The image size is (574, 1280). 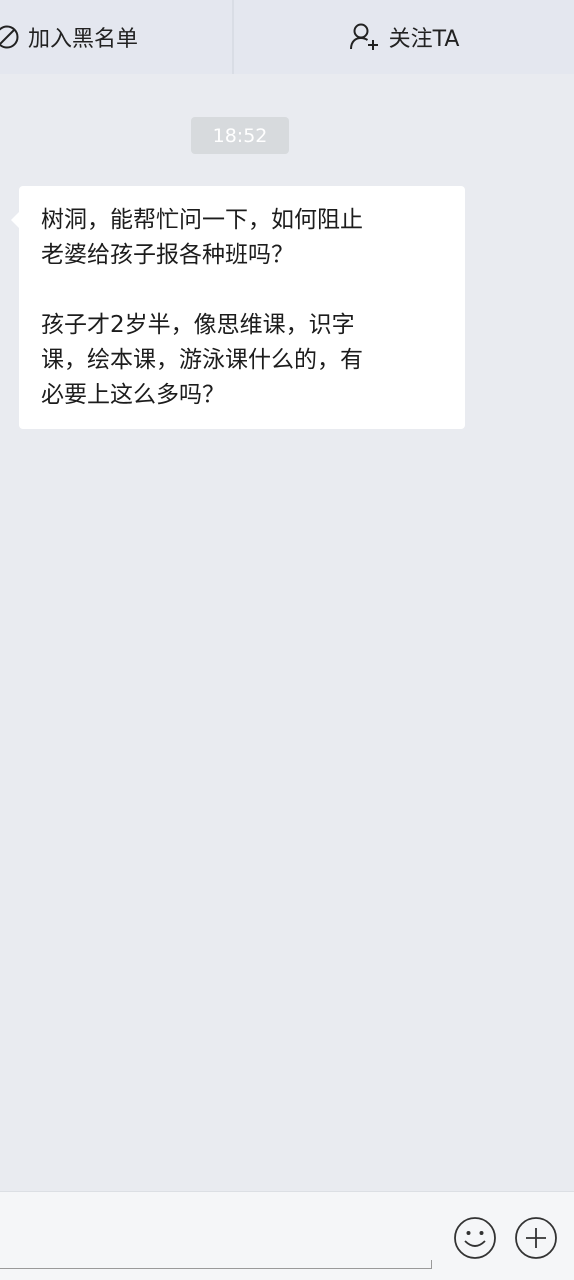 What do you see at coordinates (475, 1238) in the screenshot?
I see `emoji-icon` at bounding box center [475, 1238].